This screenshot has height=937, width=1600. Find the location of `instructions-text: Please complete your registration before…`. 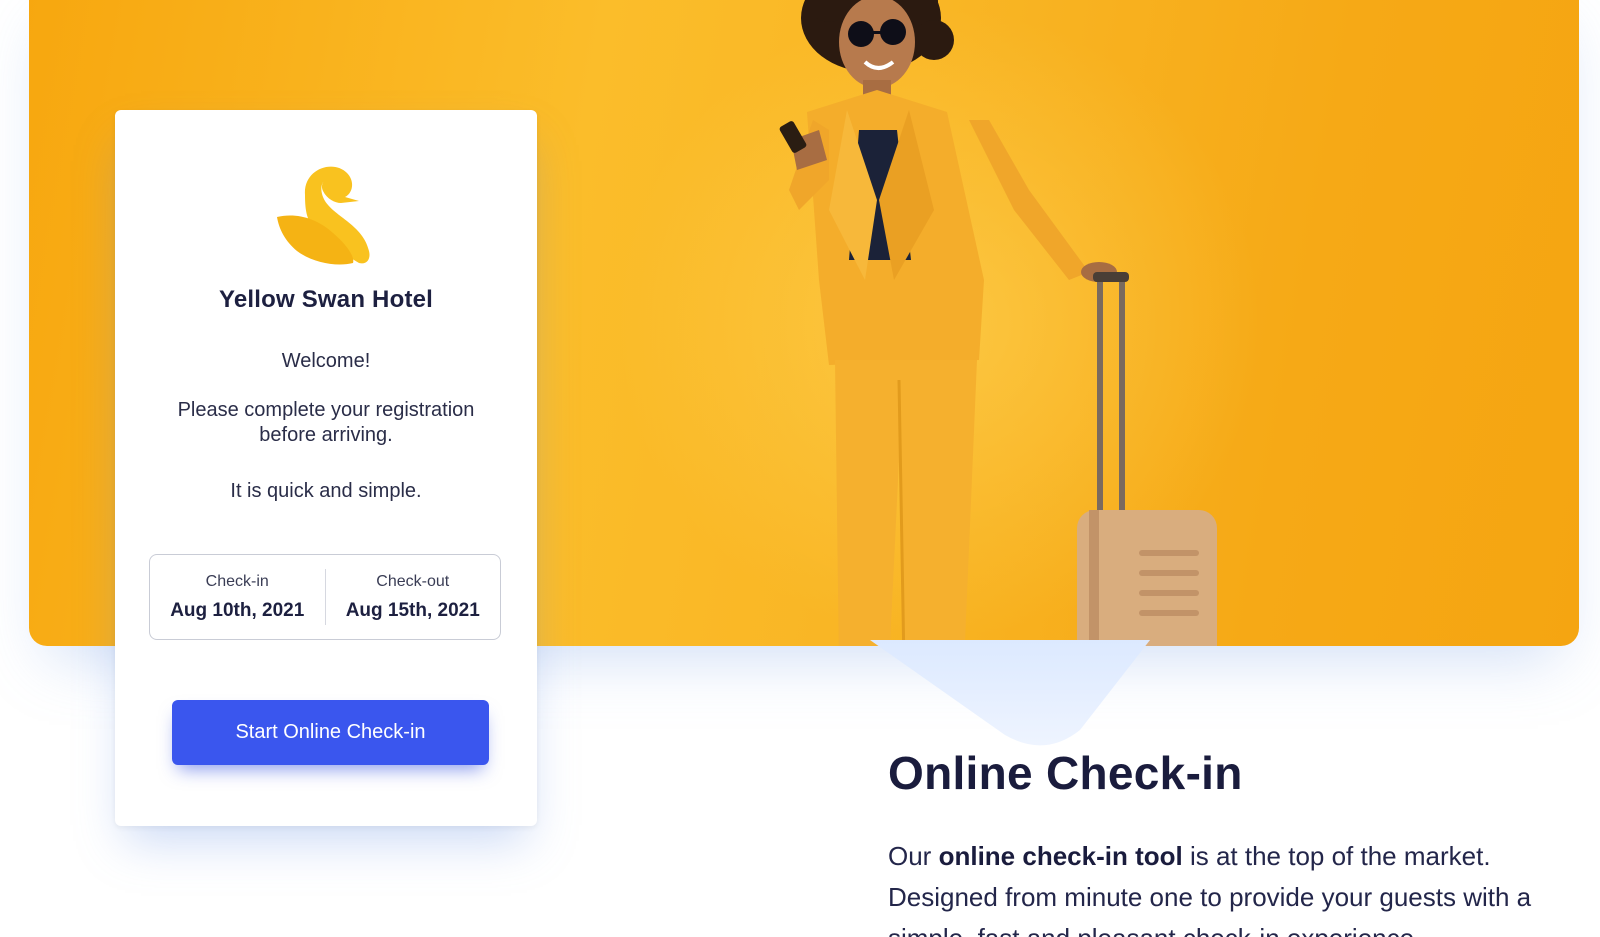

instructions-text: Please complete your registration before… is located at coordinates (326, 422).